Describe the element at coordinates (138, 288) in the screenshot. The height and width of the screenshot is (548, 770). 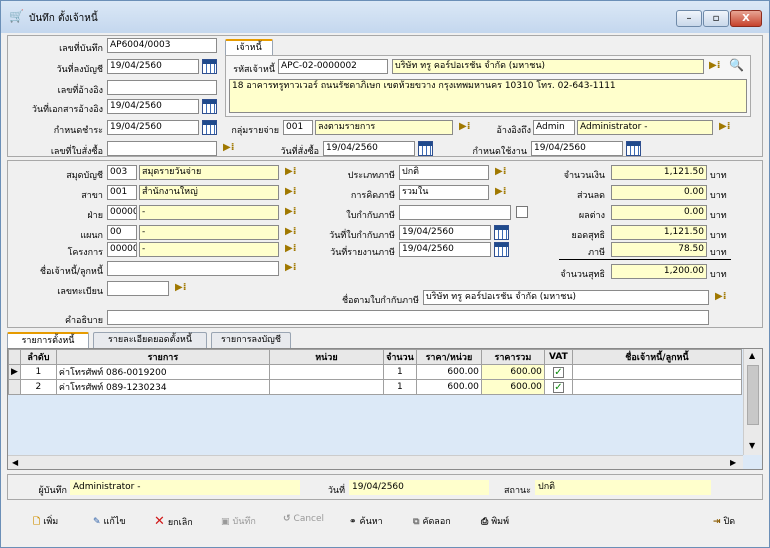
I see `reg-field` at that location.